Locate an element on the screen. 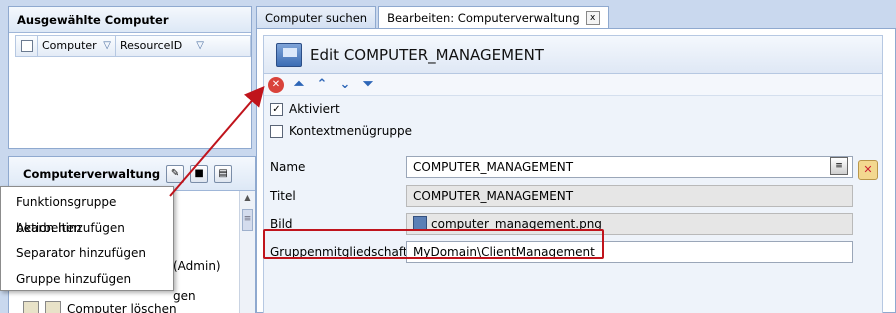 The width and height of the screenshot is (896, 313). move-up-icon: ⌃ is located at coordinates (322, 85).